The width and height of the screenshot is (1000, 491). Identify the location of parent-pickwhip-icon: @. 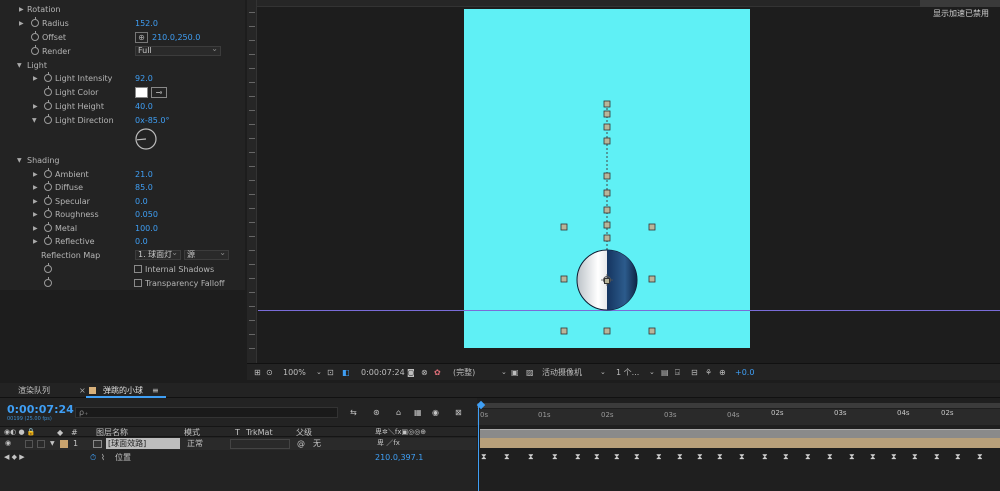
(301, 443).